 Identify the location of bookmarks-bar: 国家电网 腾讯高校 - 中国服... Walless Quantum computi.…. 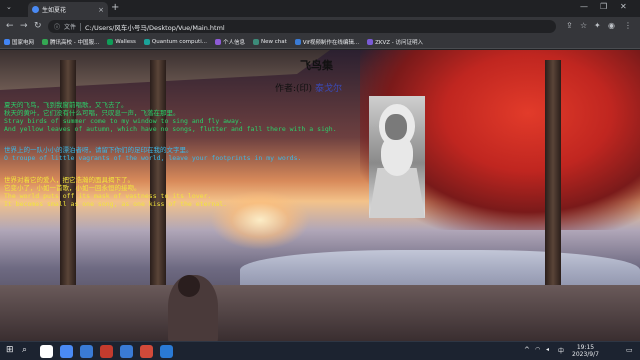
(320, 42).